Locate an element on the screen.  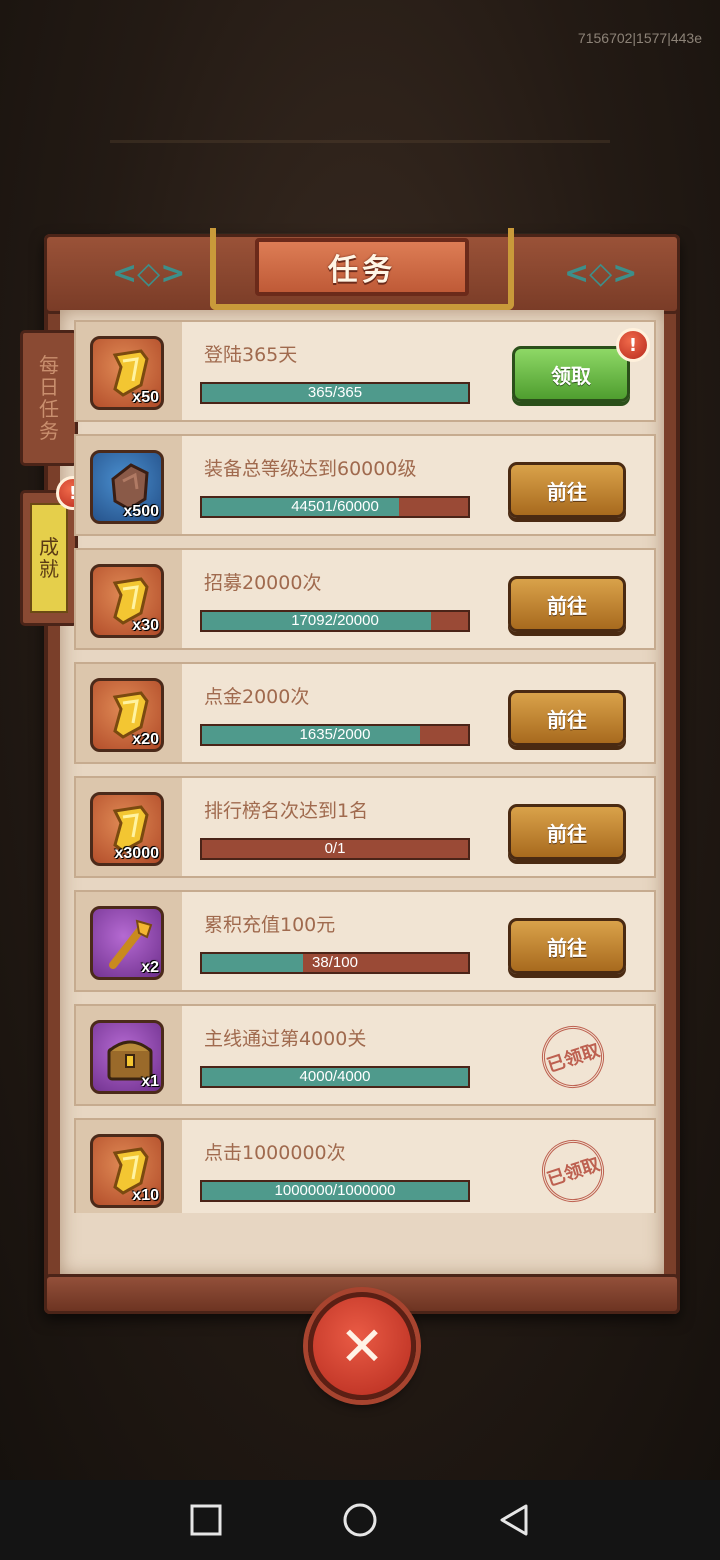
progress-text: 4000/4000 is located at coordinates (335, 1076).